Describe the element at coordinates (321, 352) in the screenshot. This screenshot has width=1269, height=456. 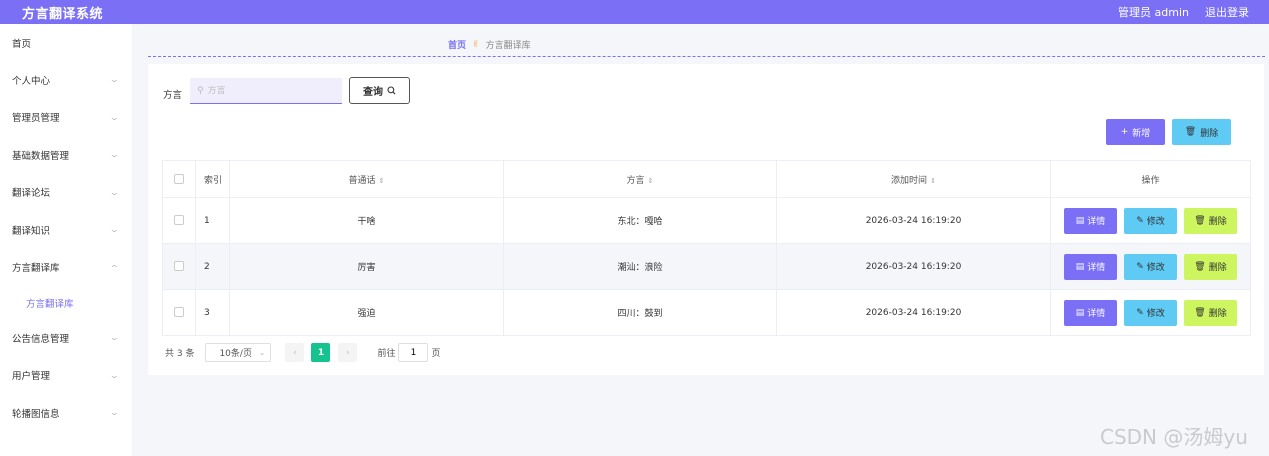
I see `page-number-button: 1` at that location.